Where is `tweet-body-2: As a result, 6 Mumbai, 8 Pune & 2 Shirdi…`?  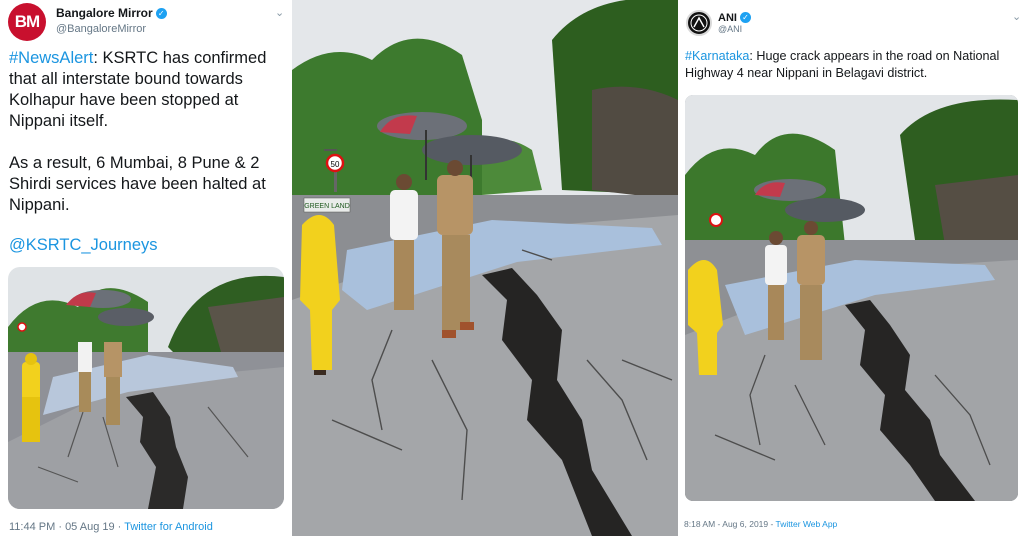
tweet-body-2: As a result, 6 Mumbai, 8 Pune & 2 Shirdi… is located at coordinates (137, 184).